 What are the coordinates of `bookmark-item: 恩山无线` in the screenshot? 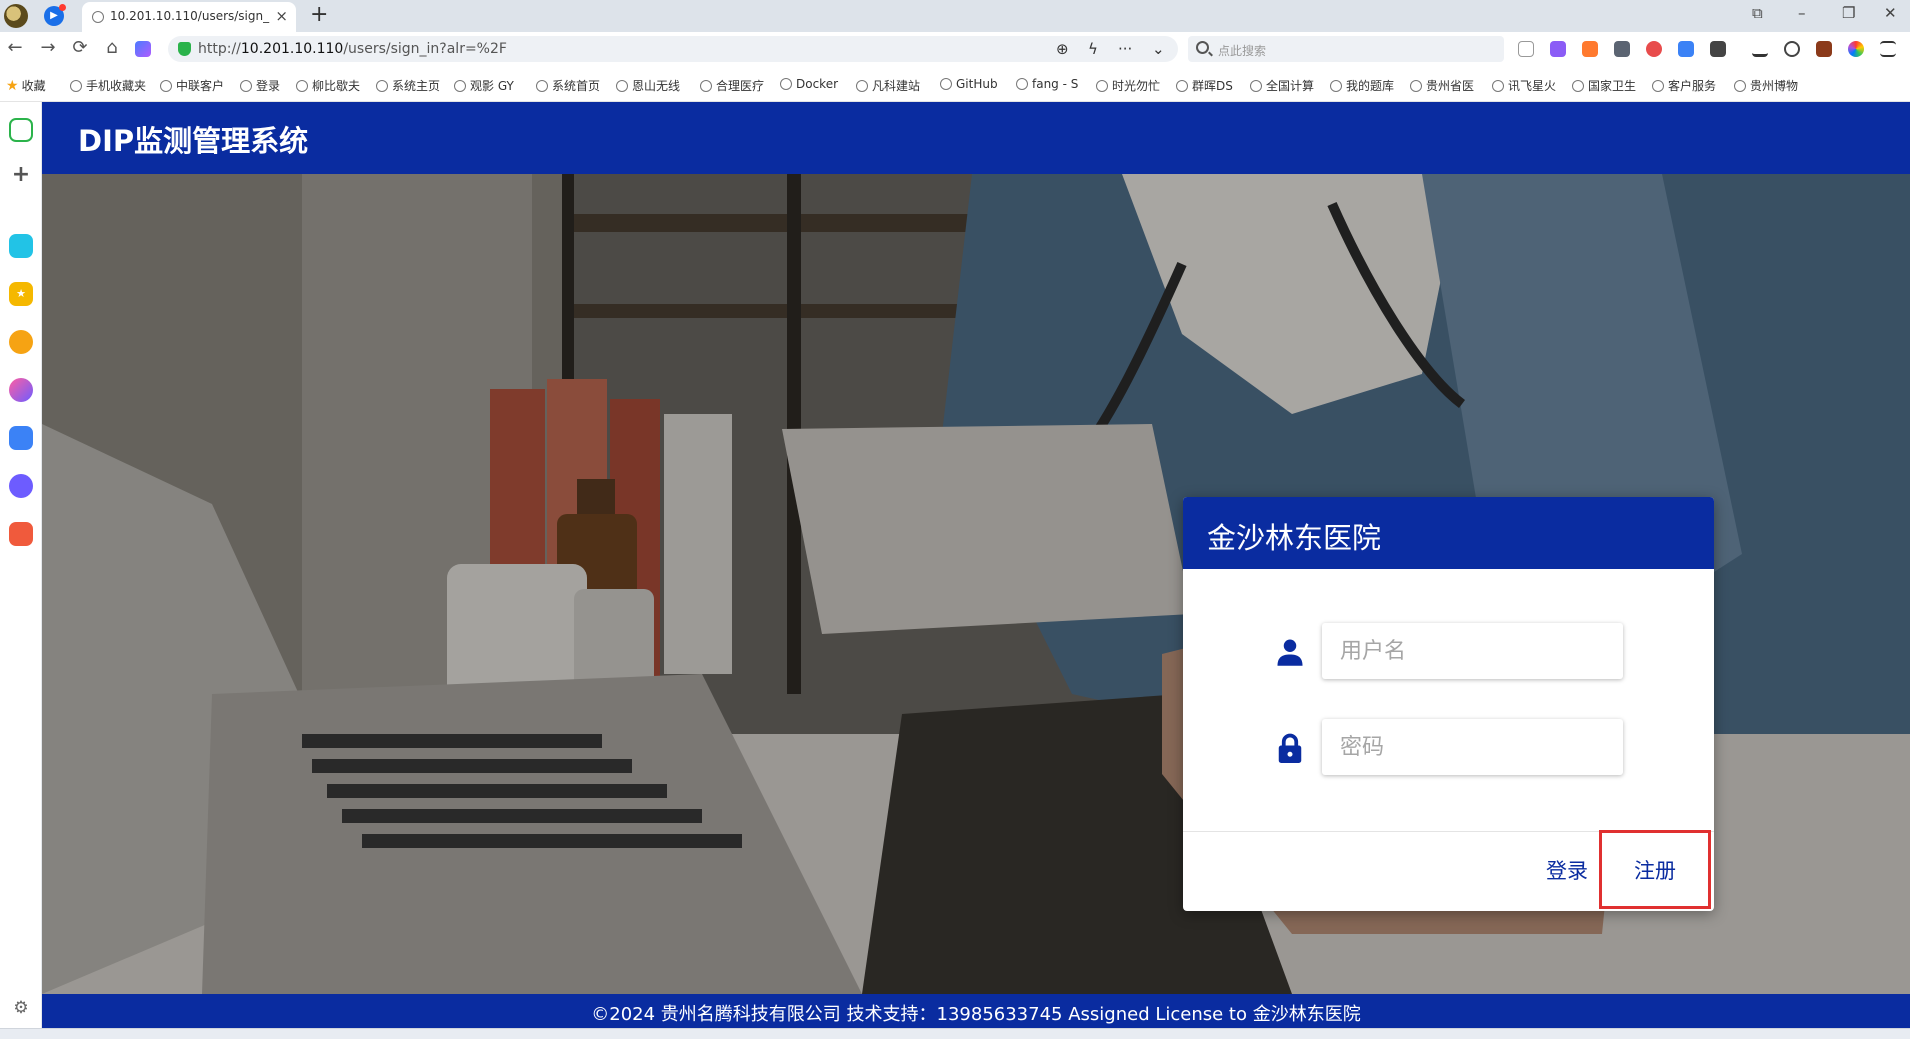 It's located at (656, 85).